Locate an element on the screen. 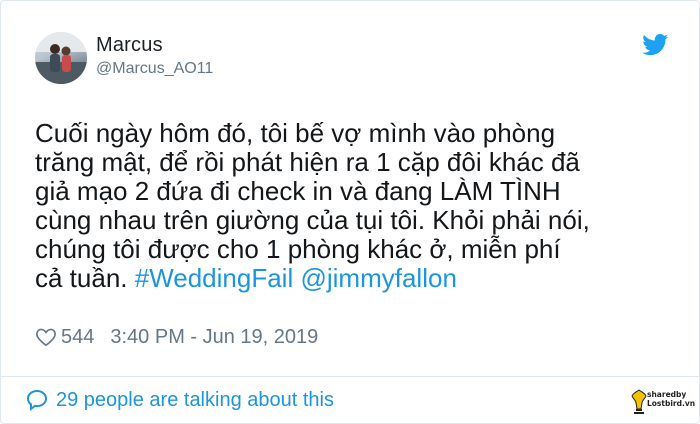 The height and width of the screenshot is (424, 700). tweet-meta: 544 3:40 PM - Jun 19, 2019 is located at coordinates (176, 337).